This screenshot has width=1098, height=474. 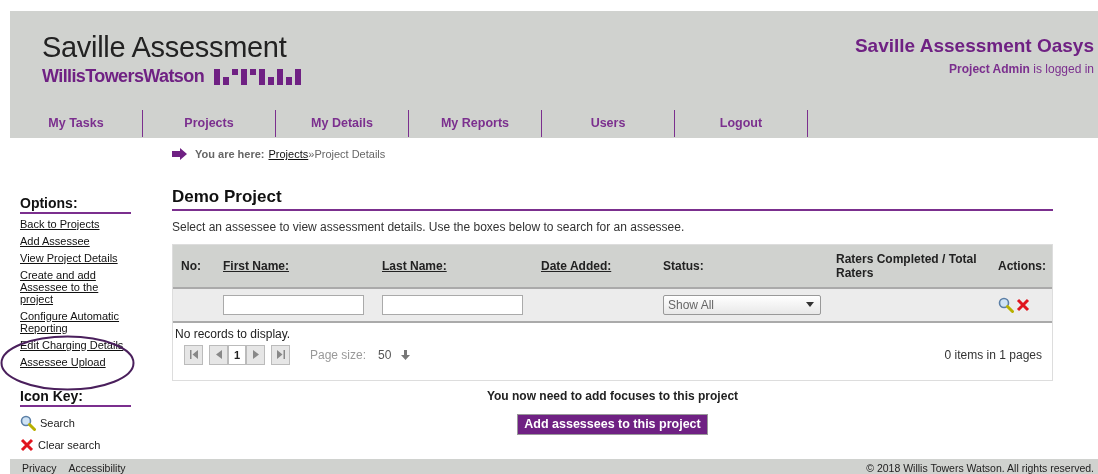 What do you see at coordinates (75, 361) in the screenshot?
I see `option-link: Assessee Upload` at bounding box center [75, 361].